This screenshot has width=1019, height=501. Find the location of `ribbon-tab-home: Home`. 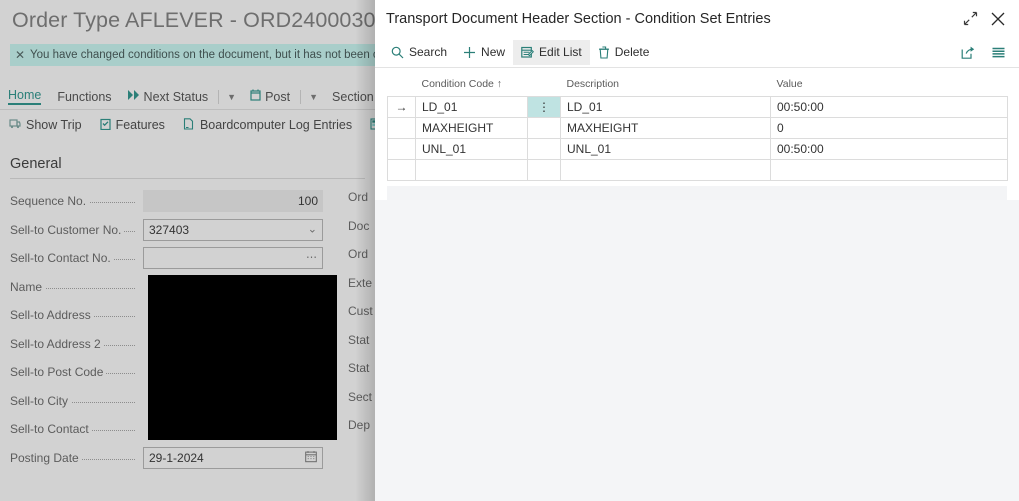

ribbon-tab-home: Home is located at coordinates (24, 97).